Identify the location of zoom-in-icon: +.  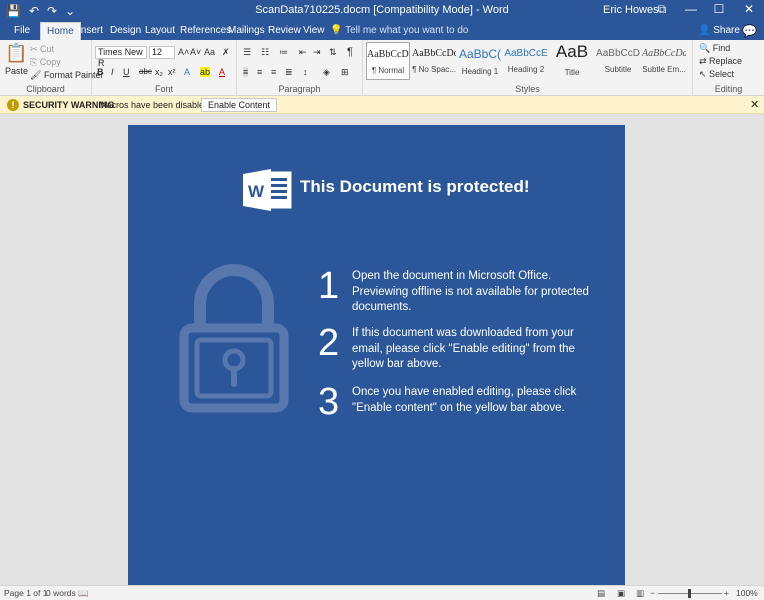
(726, 593).